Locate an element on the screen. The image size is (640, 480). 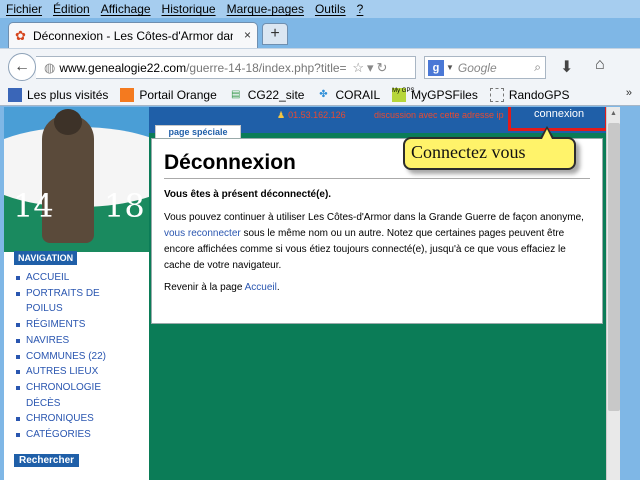
highlight-frame is located at coordinates (557, 119).